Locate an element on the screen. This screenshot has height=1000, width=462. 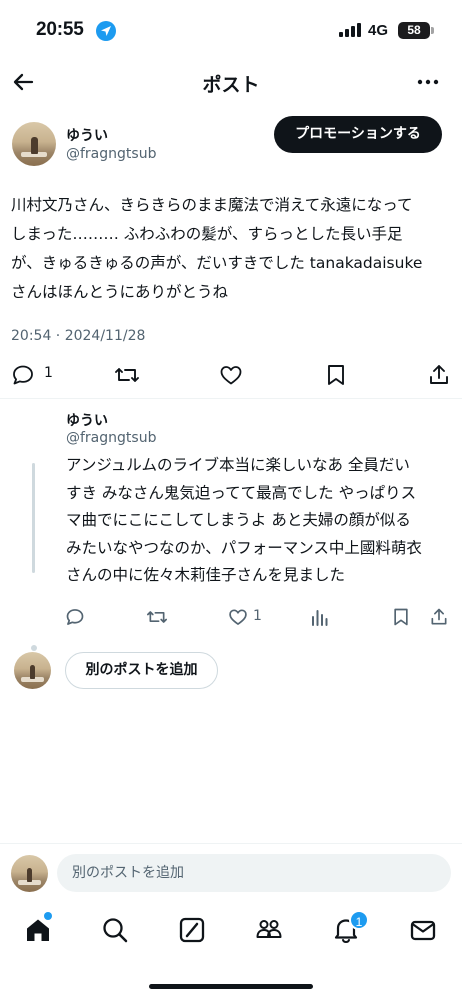
battery-tip is located at coordinates (432, 30).